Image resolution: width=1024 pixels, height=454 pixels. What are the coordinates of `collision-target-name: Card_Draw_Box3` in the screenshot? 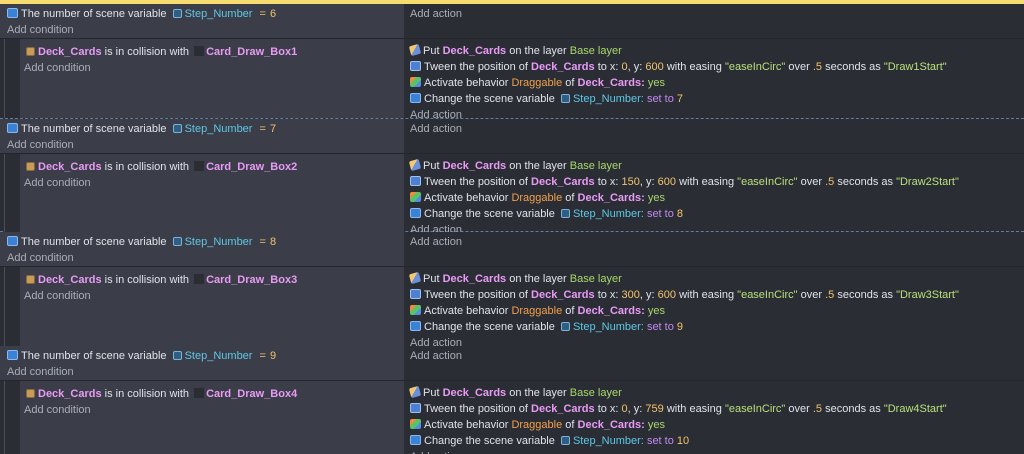 It's located at (251, 280).